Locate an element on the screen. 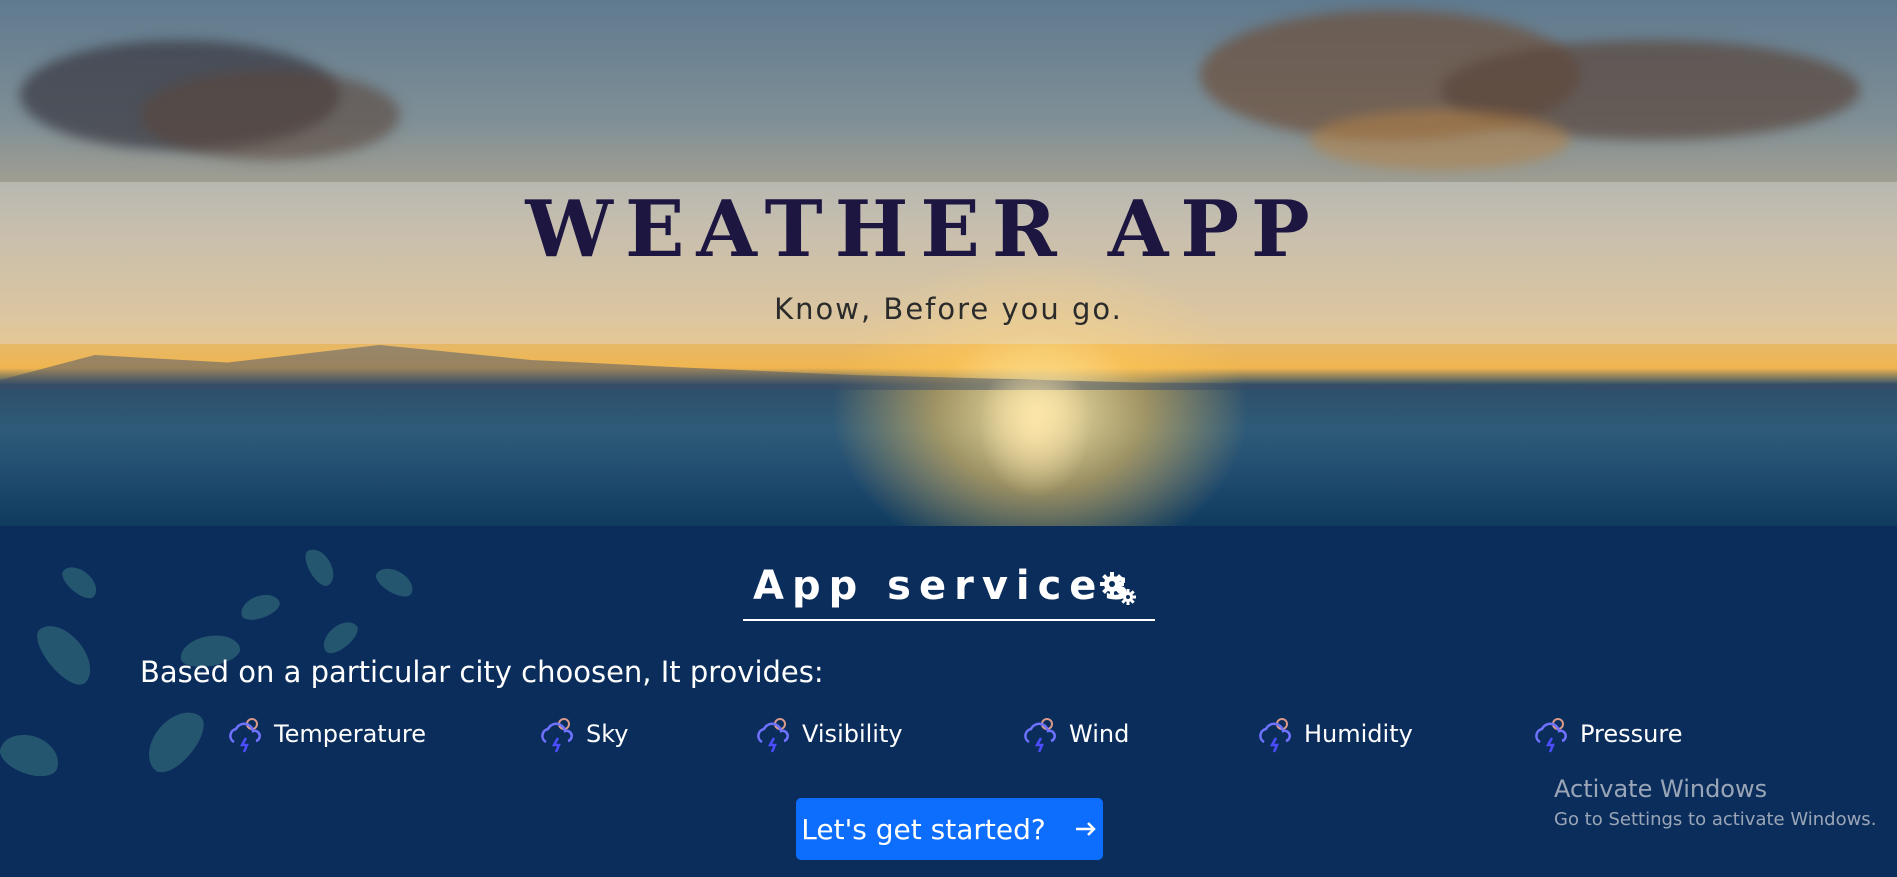 This screenshot has height=877, width=1897. feature-pressure: Pressure is located at coordinates (1607, 734).